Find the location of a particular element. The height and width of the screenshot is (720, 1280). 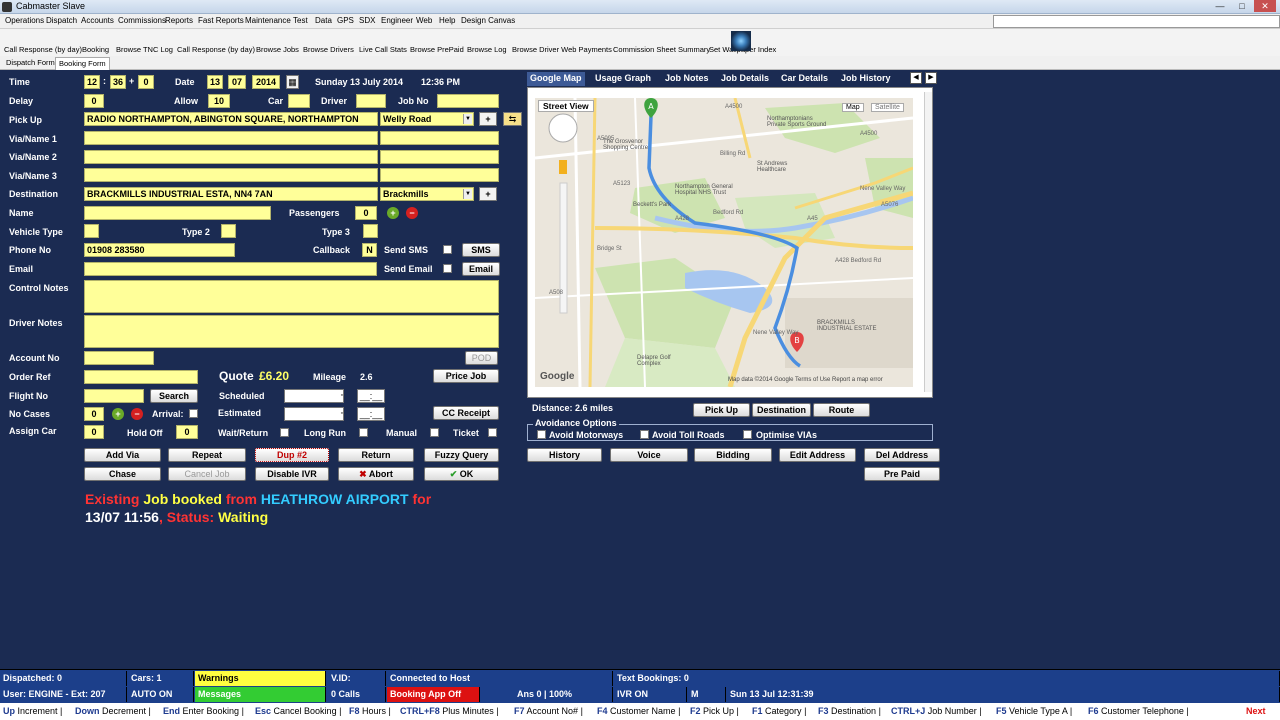

tab-dispatch-form: Dispatch Form is located at coordinates (30, 63).